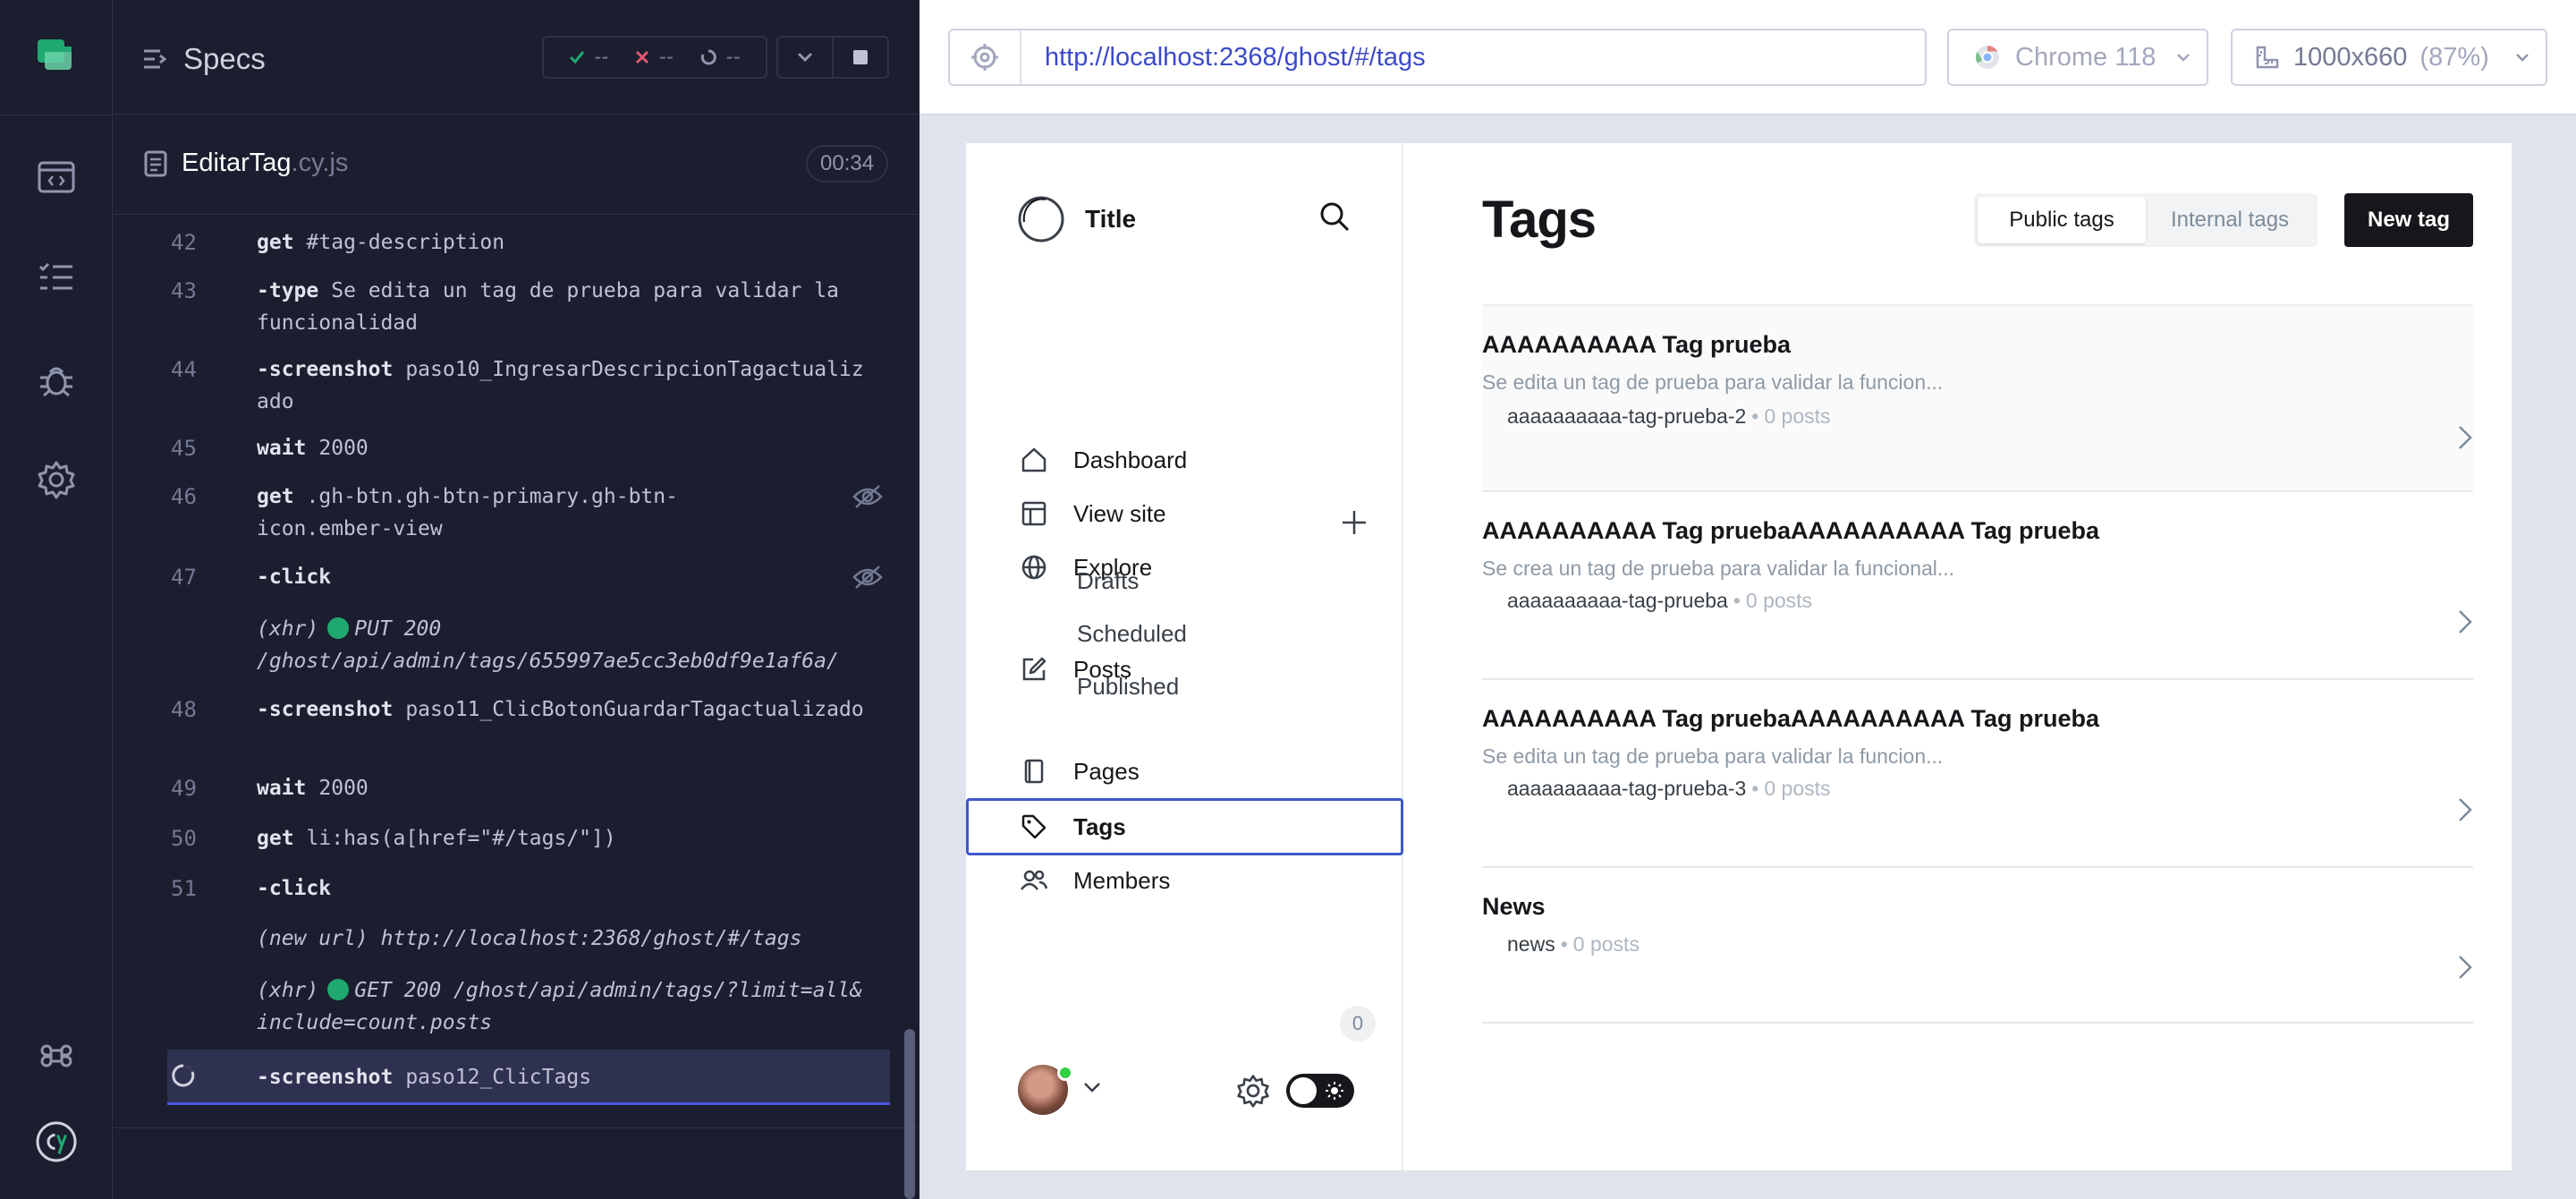 The width and height of the screenshot is (2576, 1199). I want to click on command-row: 42 get #tag-description, so click(528, 243).